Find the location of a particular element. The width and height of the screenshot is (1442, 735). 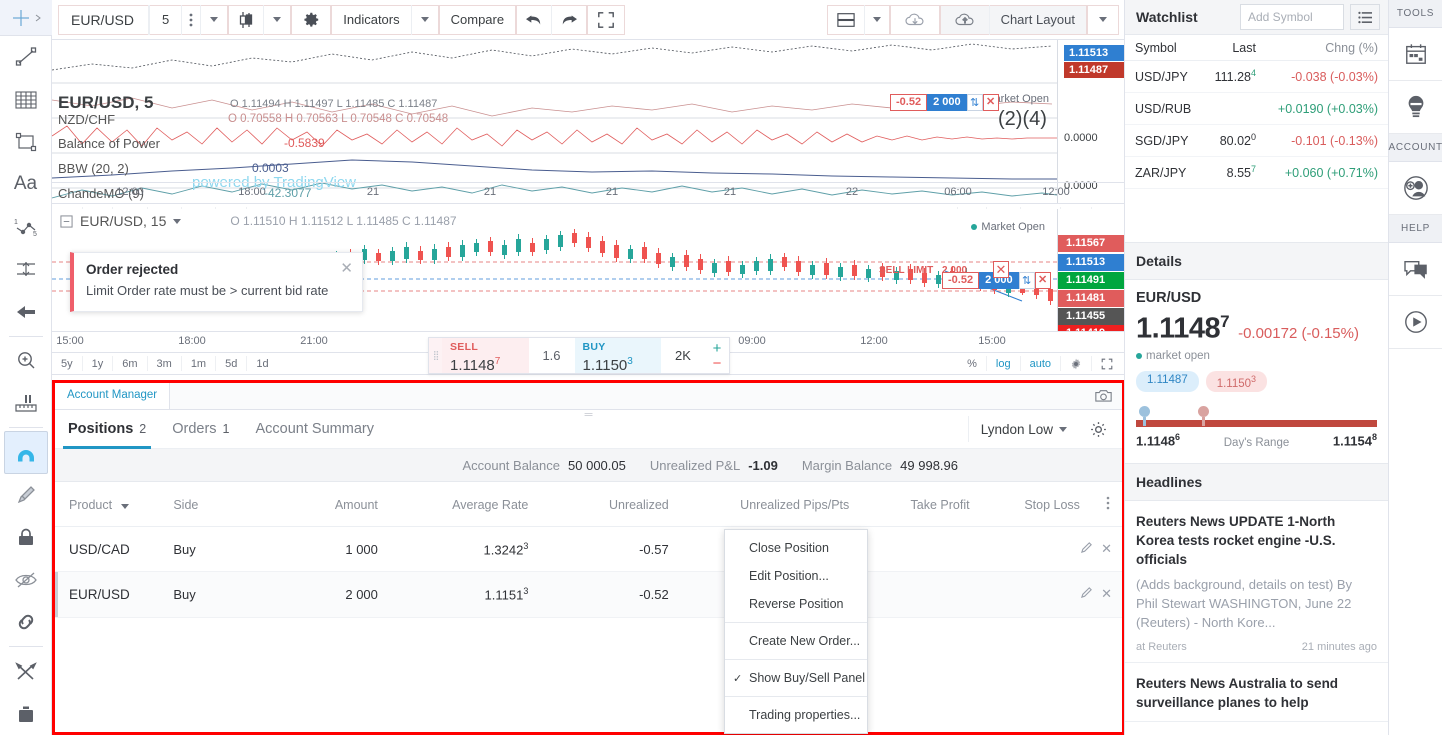

bid-pill: 1.11487 is located at coordinates (1167, 381).